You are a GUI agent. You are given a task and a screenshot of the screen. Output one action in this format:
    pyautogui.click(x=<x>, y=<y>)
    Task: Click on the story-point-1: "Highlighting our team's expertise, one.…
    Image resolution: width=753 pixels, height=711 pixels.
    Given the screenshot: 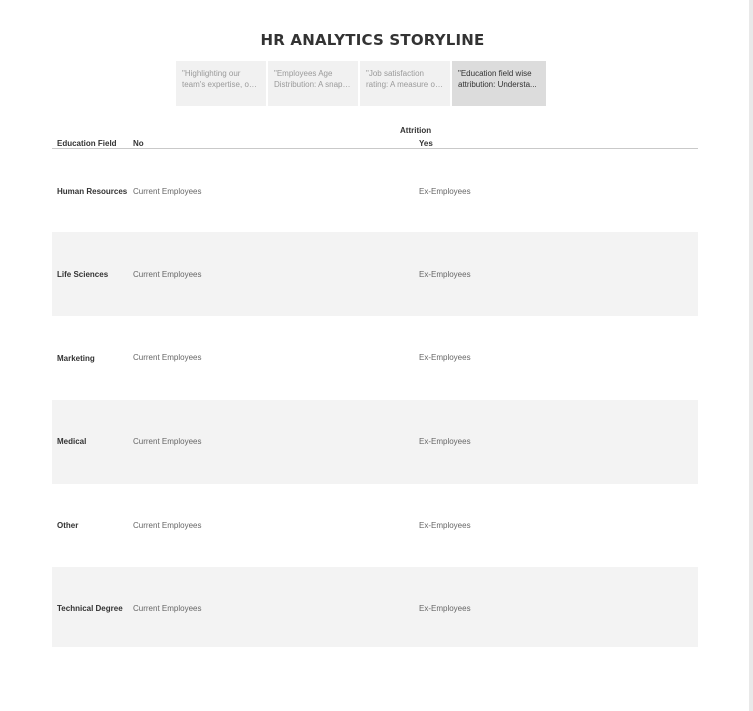 What is the action you would take?
    pyautogui.click(x=222, y=83)
    